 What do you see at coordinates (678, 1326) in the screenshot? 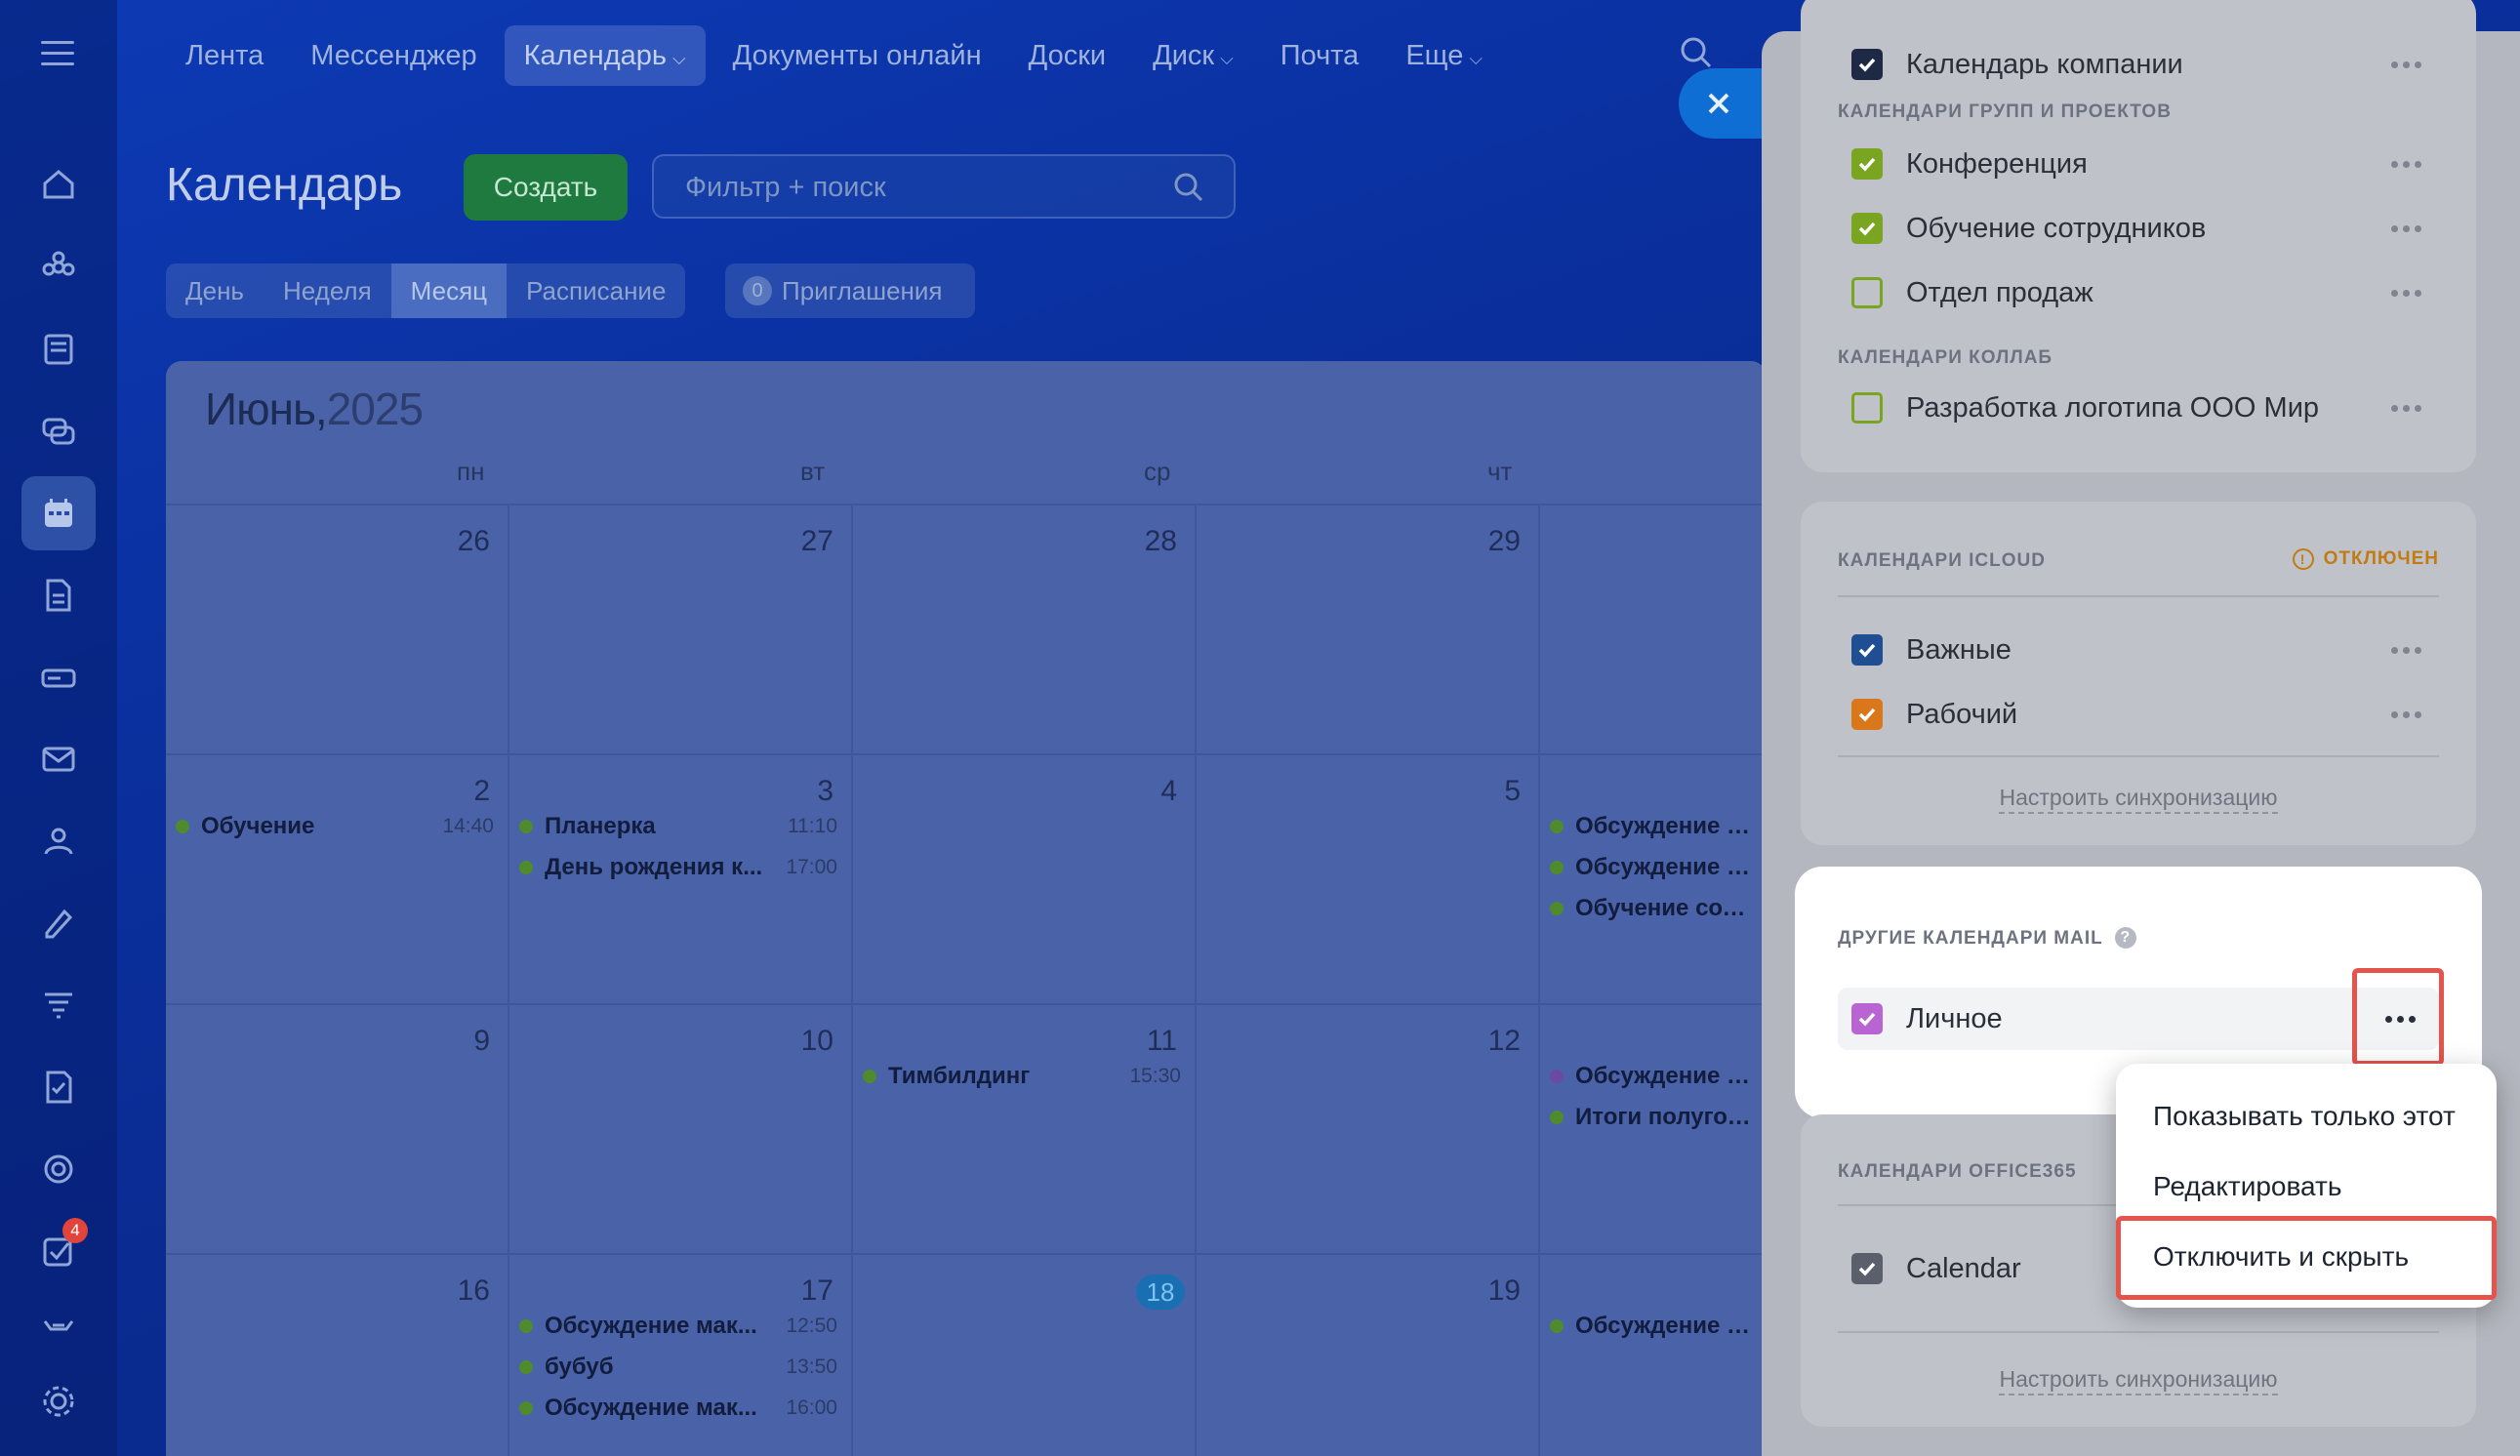
I see `calendar-event: Обсуждение мак... 12:50` at bounding box center [678, 1326].